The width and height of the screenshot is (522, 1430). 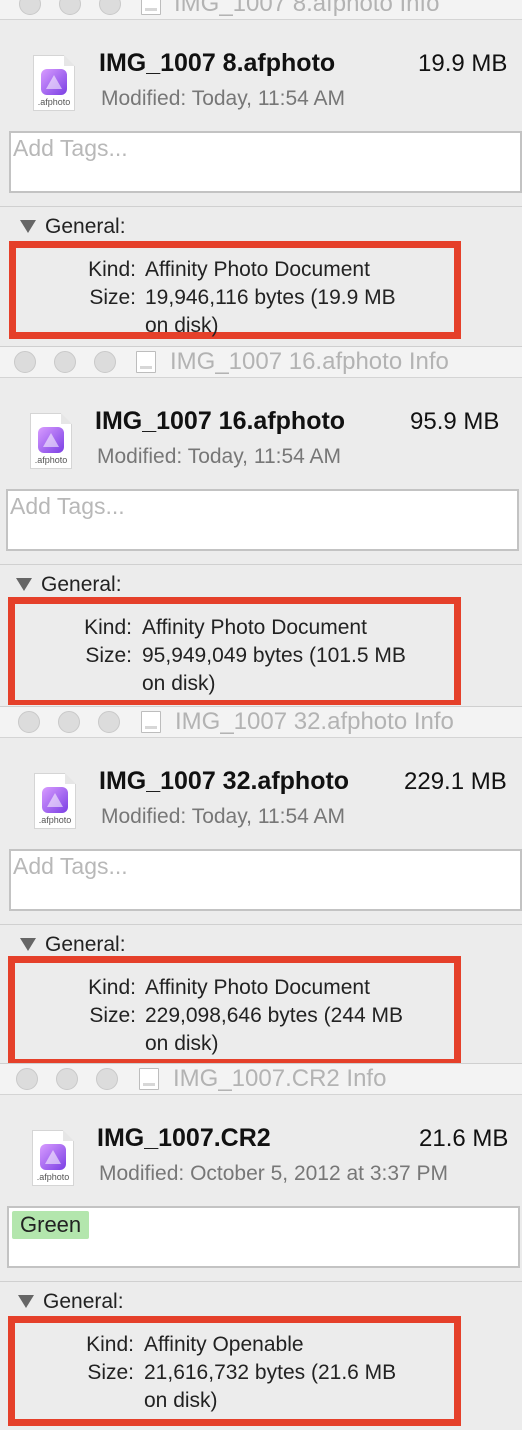 I want to click on size-value: 21,616,732 bytes (21.6 MB, so click(x=270, y=1372).